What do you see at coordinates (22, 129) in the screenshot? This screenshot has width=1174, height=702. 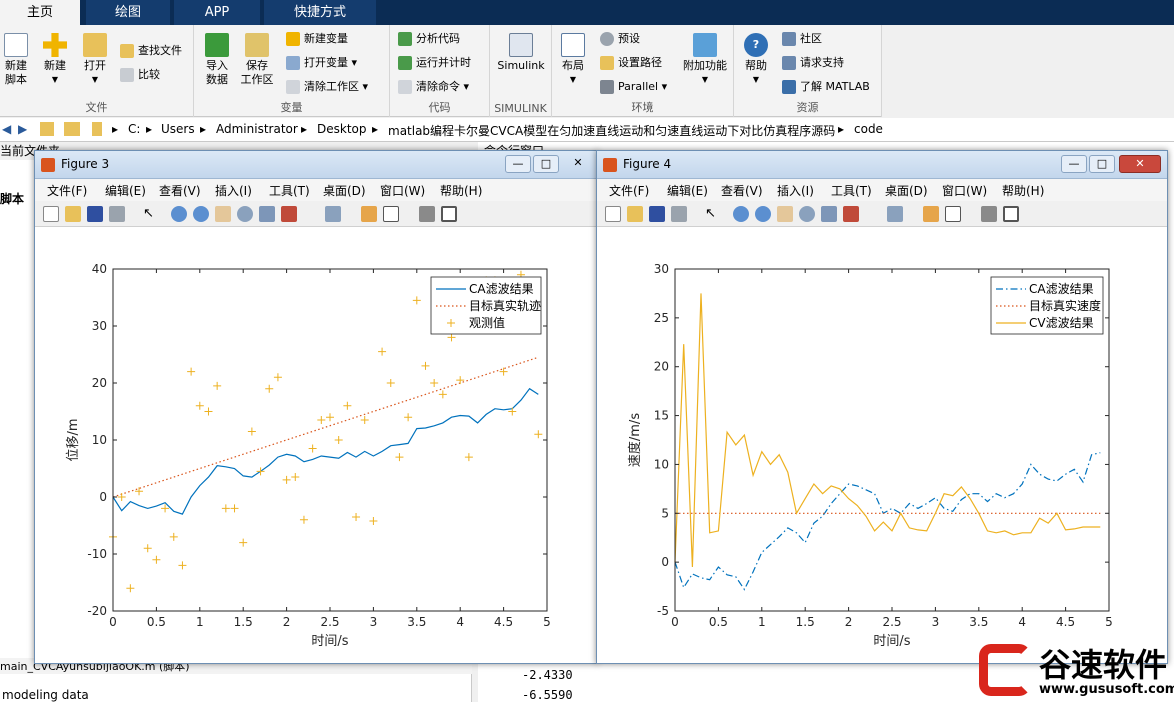 I see `forward-arrow-icon: ▶` at bounding box center [22, 129].